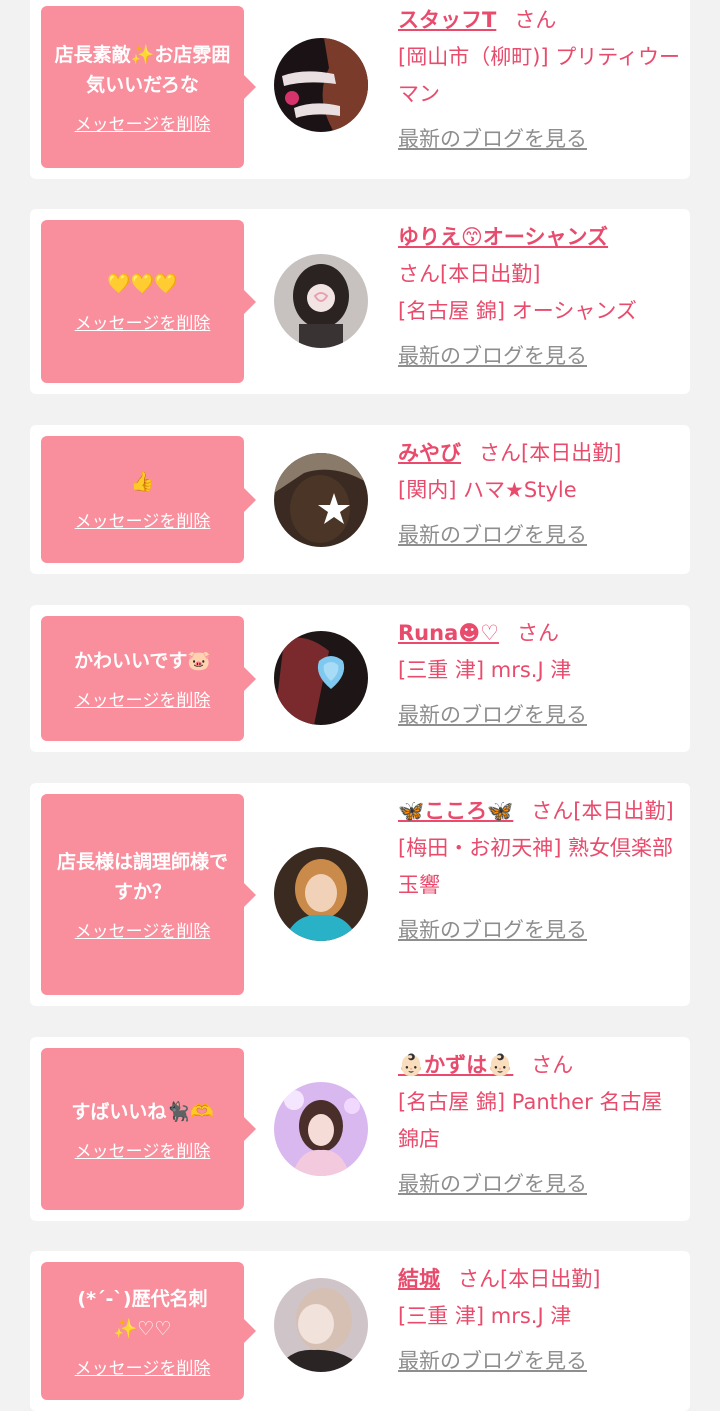 This screenshot has width=720, height=1411. I want to click on shop-label: [梅田・お初天神] 熟女倶楽部 玉響, so click(536, 866).